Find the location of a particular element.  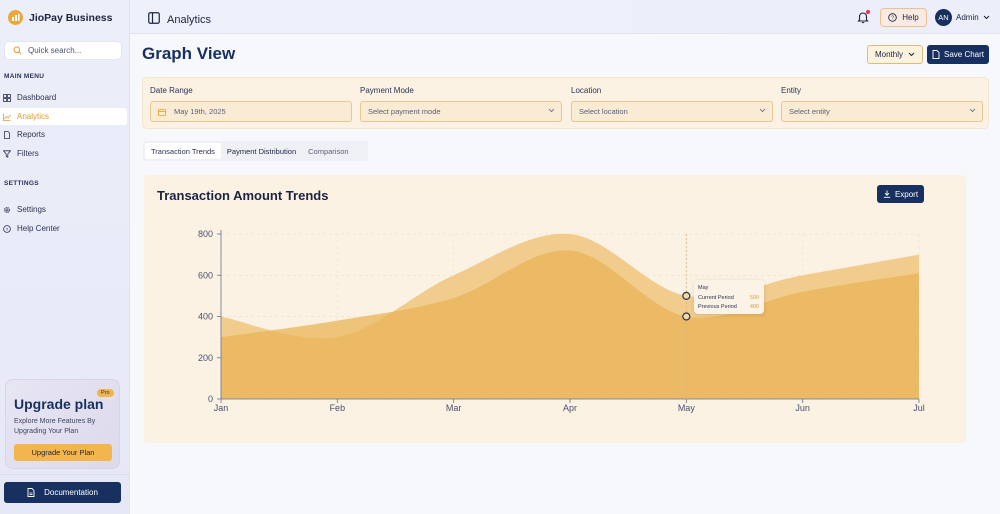

sidebar-toggle-icon is located at coordinates (154, 20).